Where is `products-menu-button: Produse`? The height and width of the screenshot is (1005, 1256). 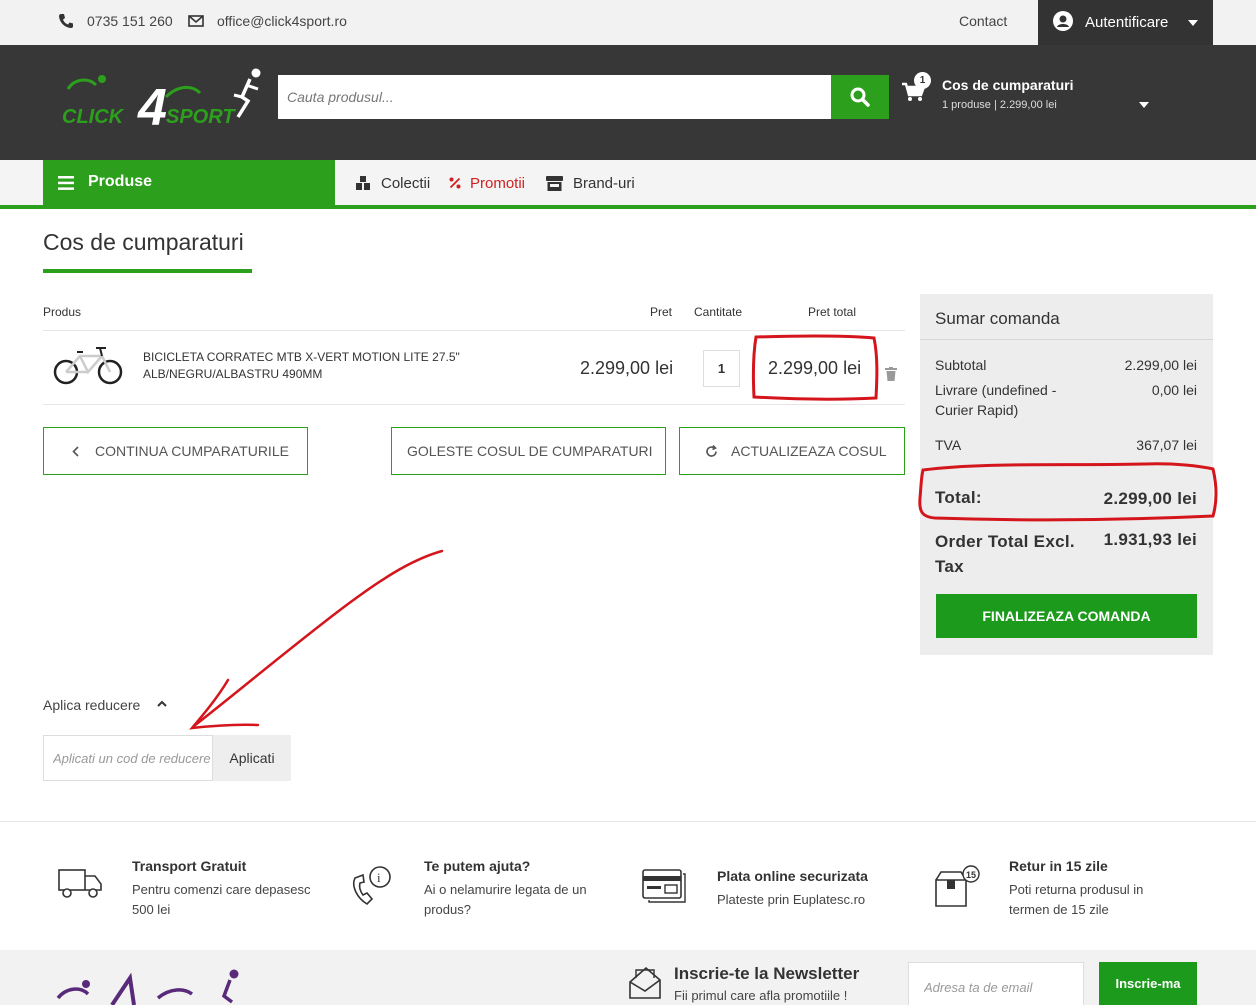 products-menu-button: Produse is located at coordinates (189, 182).